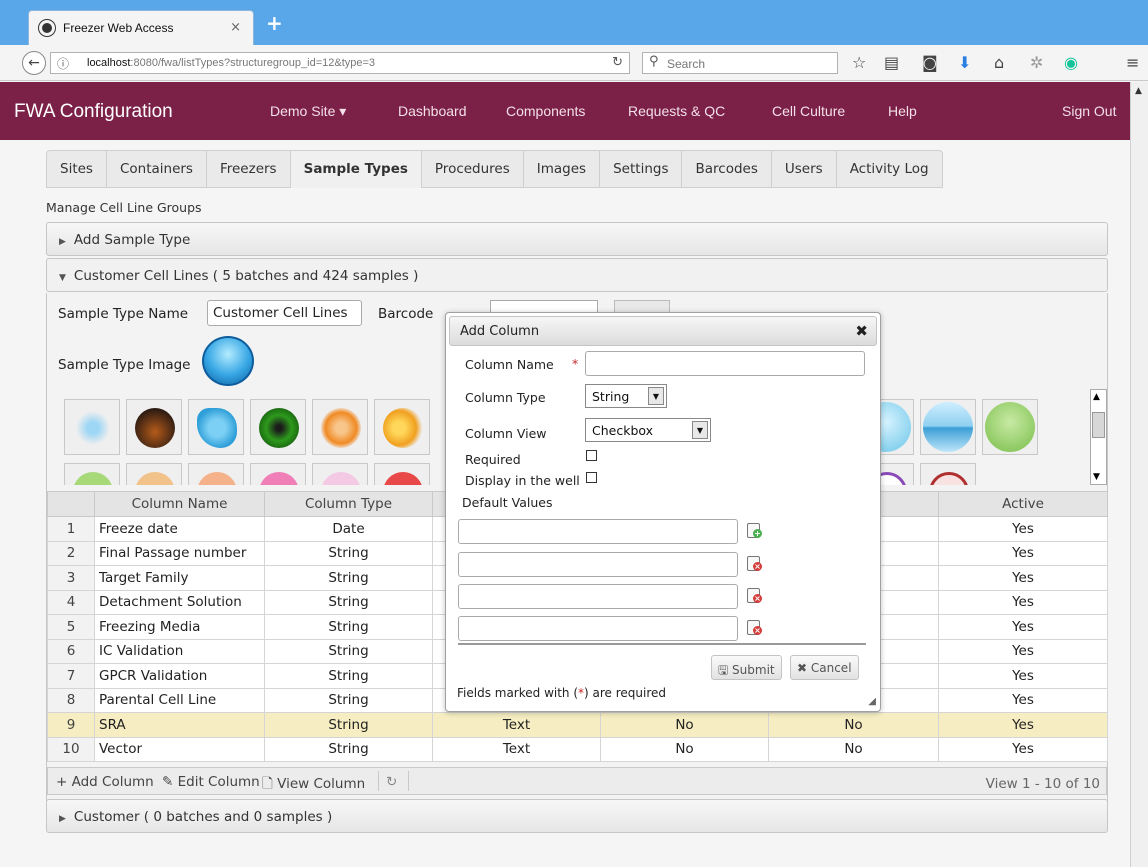 Image resolution: width=1148 pixels, height=867 pixels. What do you see at coordinates (545, 111) in the screenshot?
I see `nav-components: Components` at bounding box center [545, 111].